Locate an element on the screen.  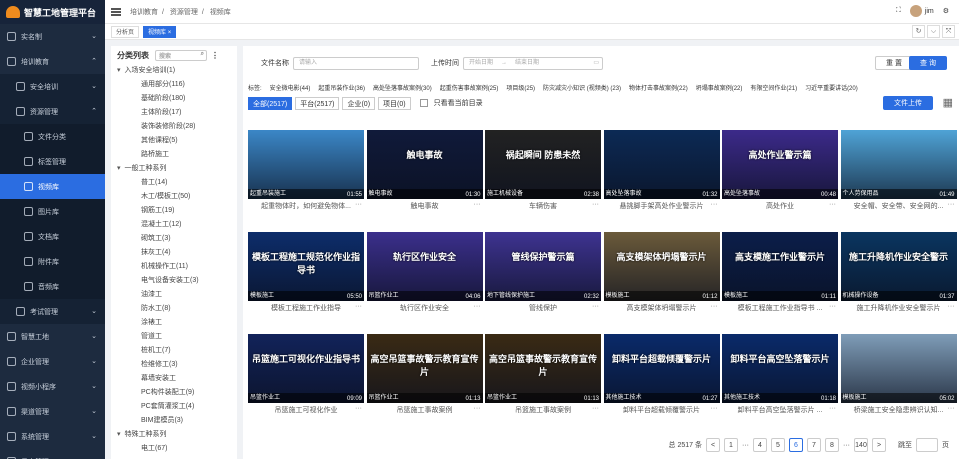
tree-node: 涂裱工 is located at coordinates (174, 323).